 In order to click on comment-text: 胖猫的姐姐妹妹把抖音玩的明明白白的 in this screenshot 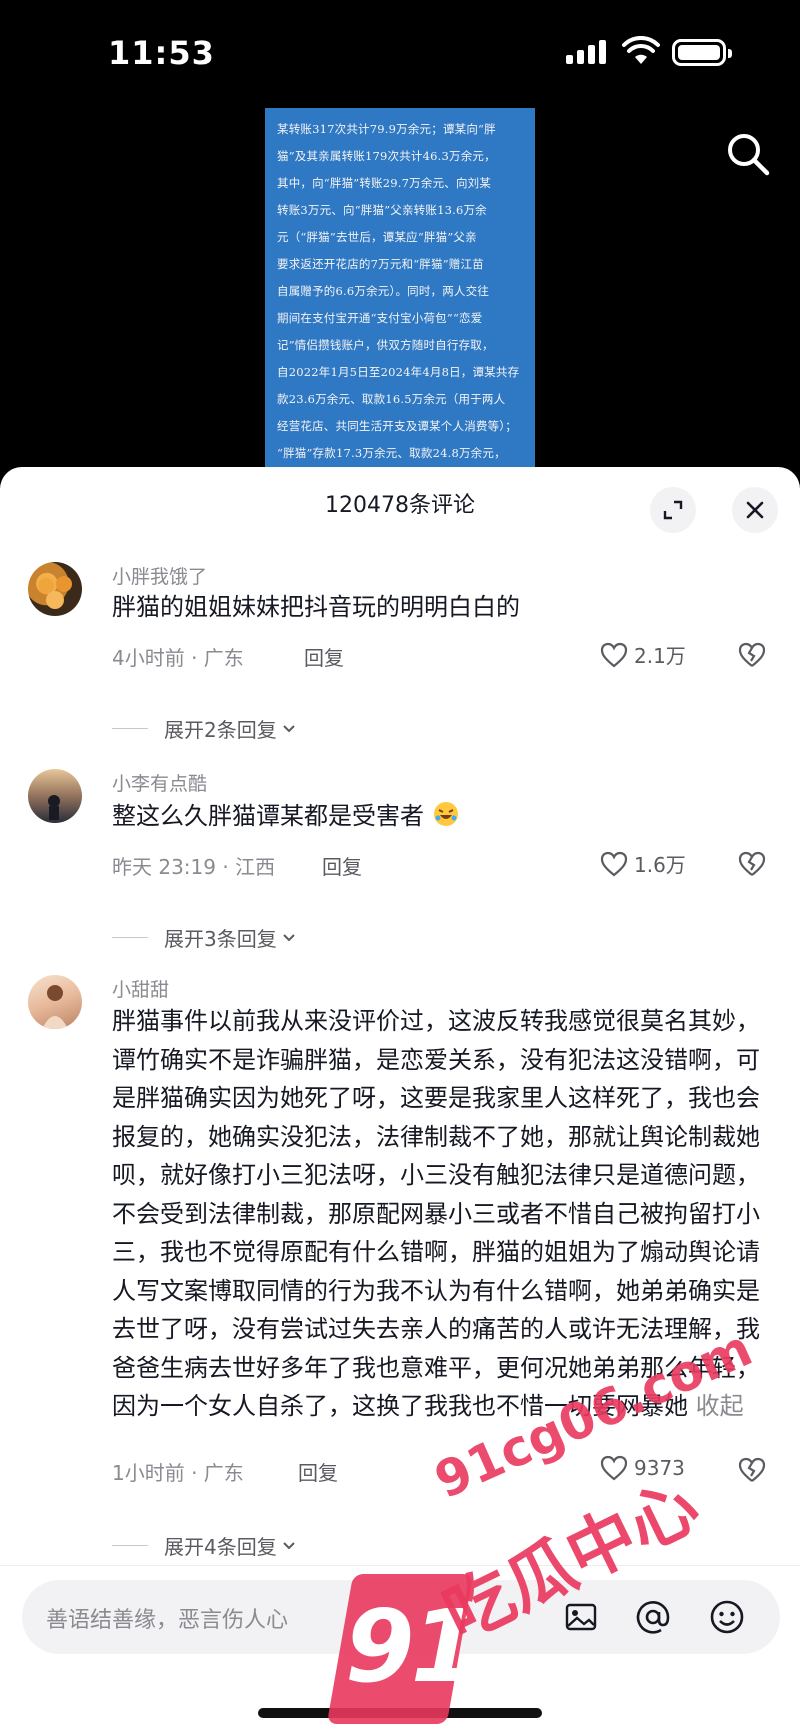, I will do `click(316, 607)`.